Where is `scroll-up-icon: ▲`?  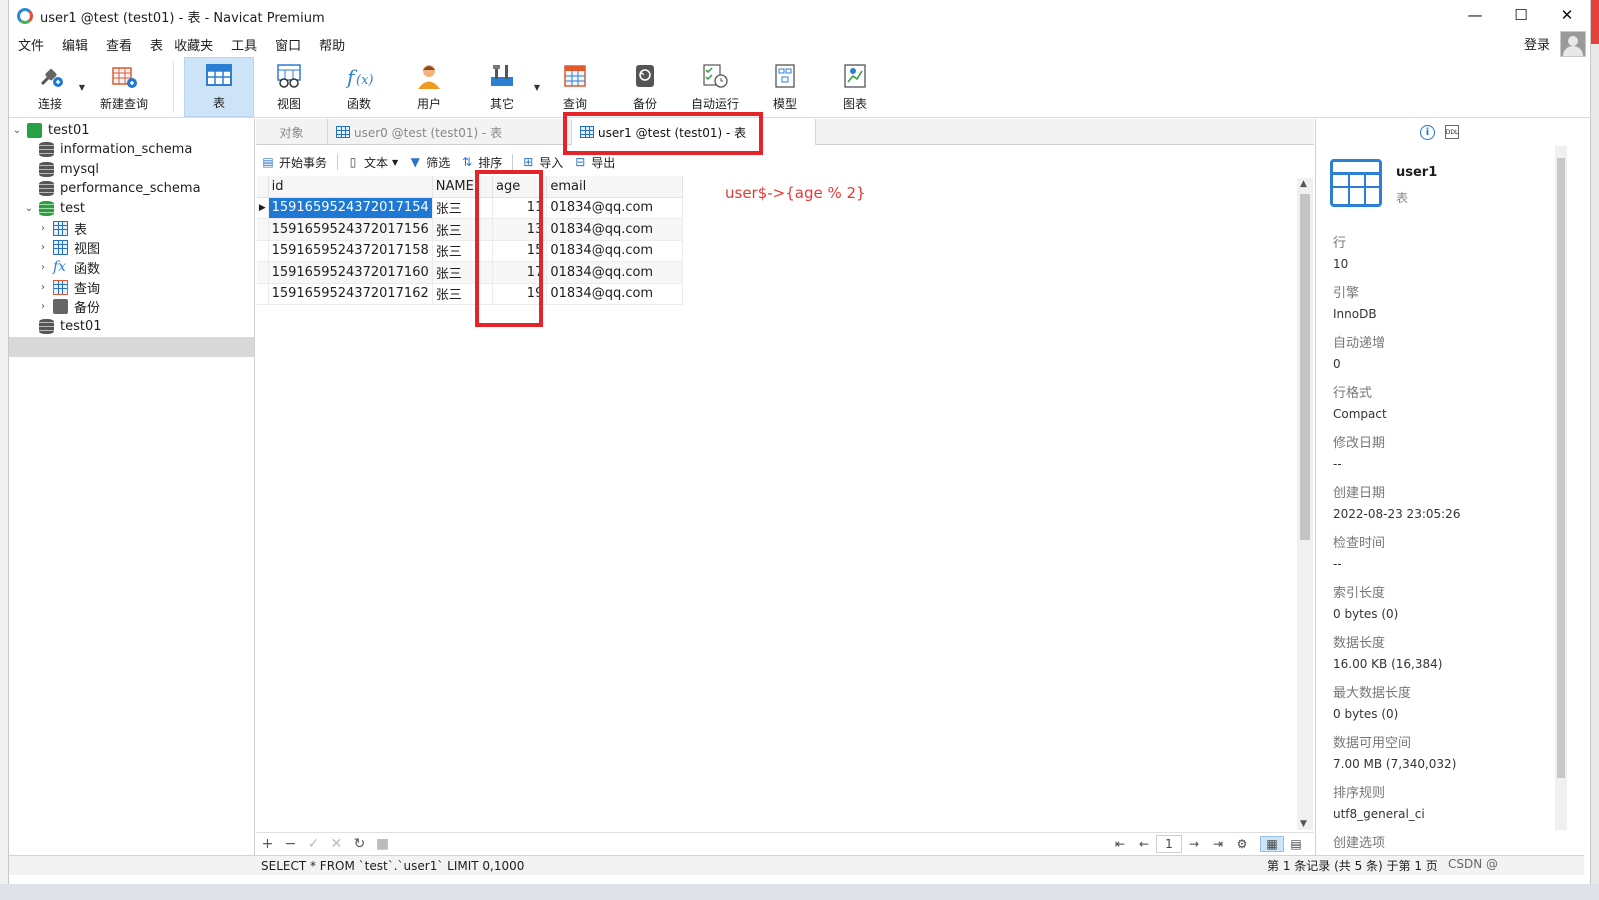
scroll-up-icon: ▲ is located at coordinates (1303, 184).